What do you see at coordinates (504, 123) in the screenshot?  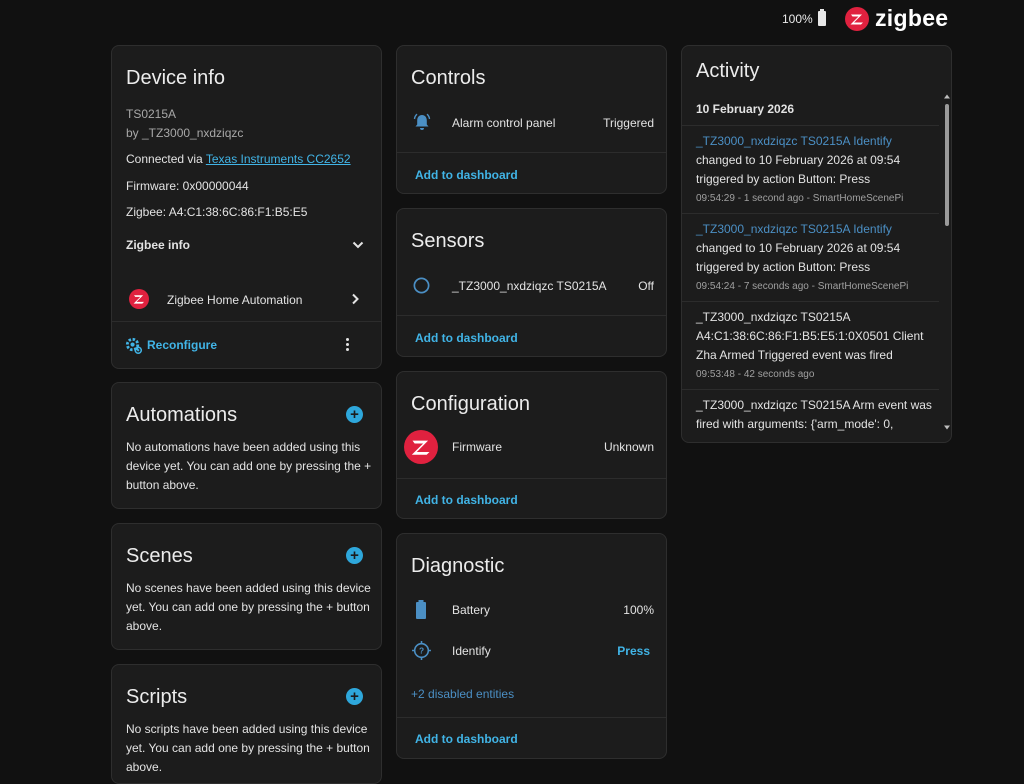 I see `entity-name: Alarm control panel` at bounding box center [504, 123].